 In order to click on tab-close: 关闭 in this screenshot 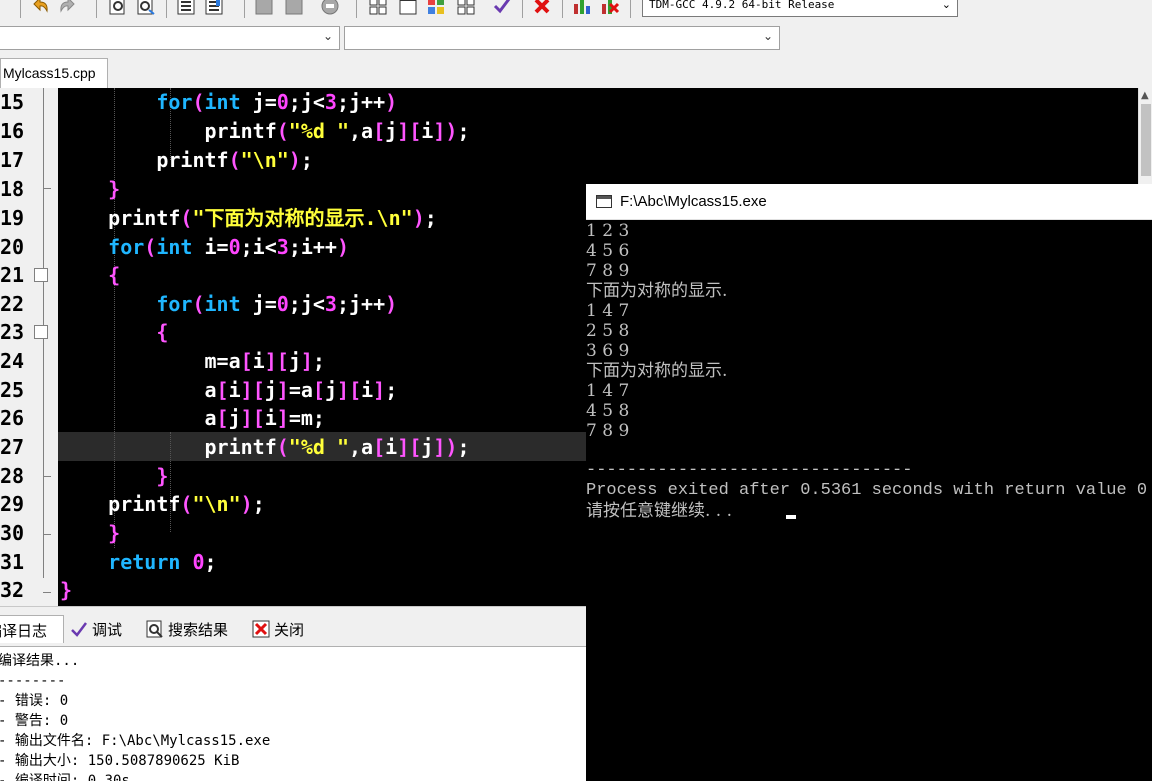, I will do `click(278, 629)`.